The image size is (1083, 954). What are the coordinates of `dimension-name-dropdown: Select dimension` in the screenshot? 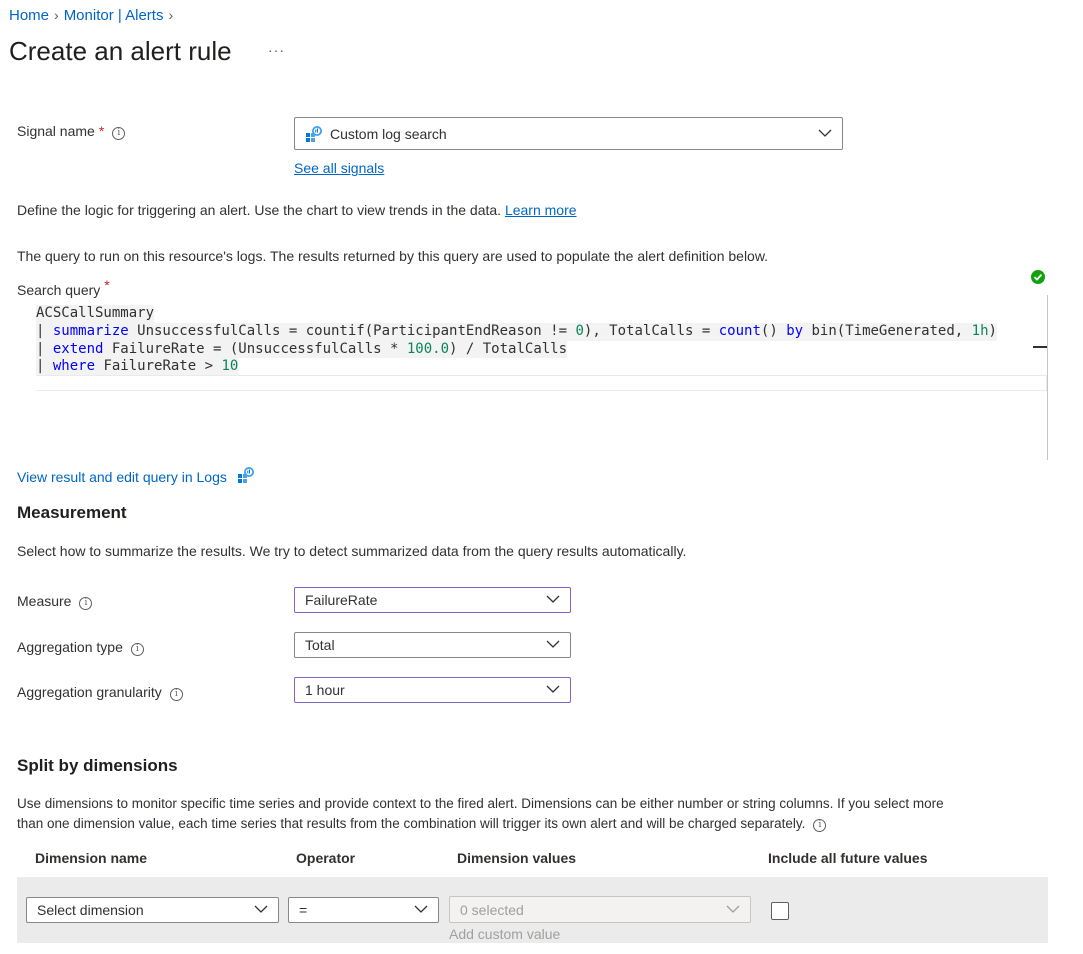 It's located at (152, 910).